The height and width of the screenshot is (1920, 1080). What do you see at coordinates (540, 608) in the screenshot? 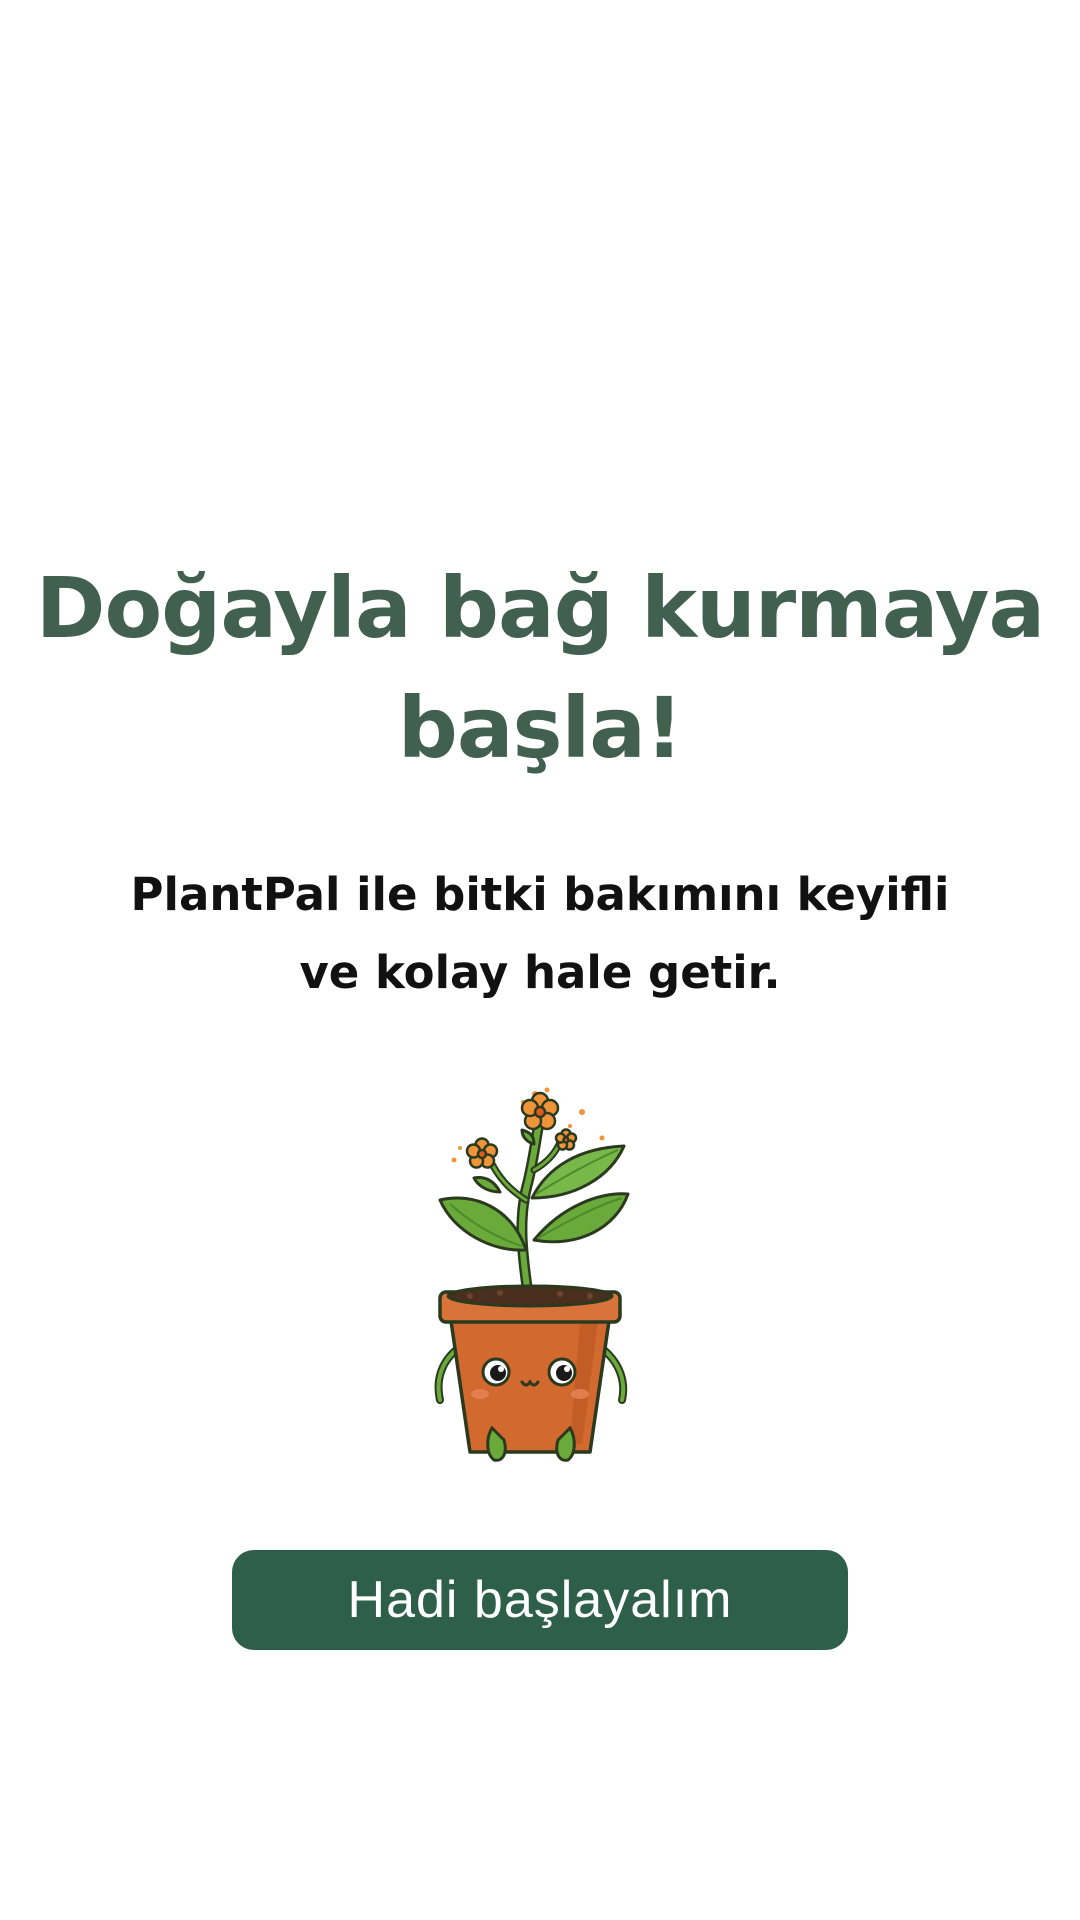
I see `headline-line-1: Doğayla bağ kurmaya` at bounding box center [540, 608].